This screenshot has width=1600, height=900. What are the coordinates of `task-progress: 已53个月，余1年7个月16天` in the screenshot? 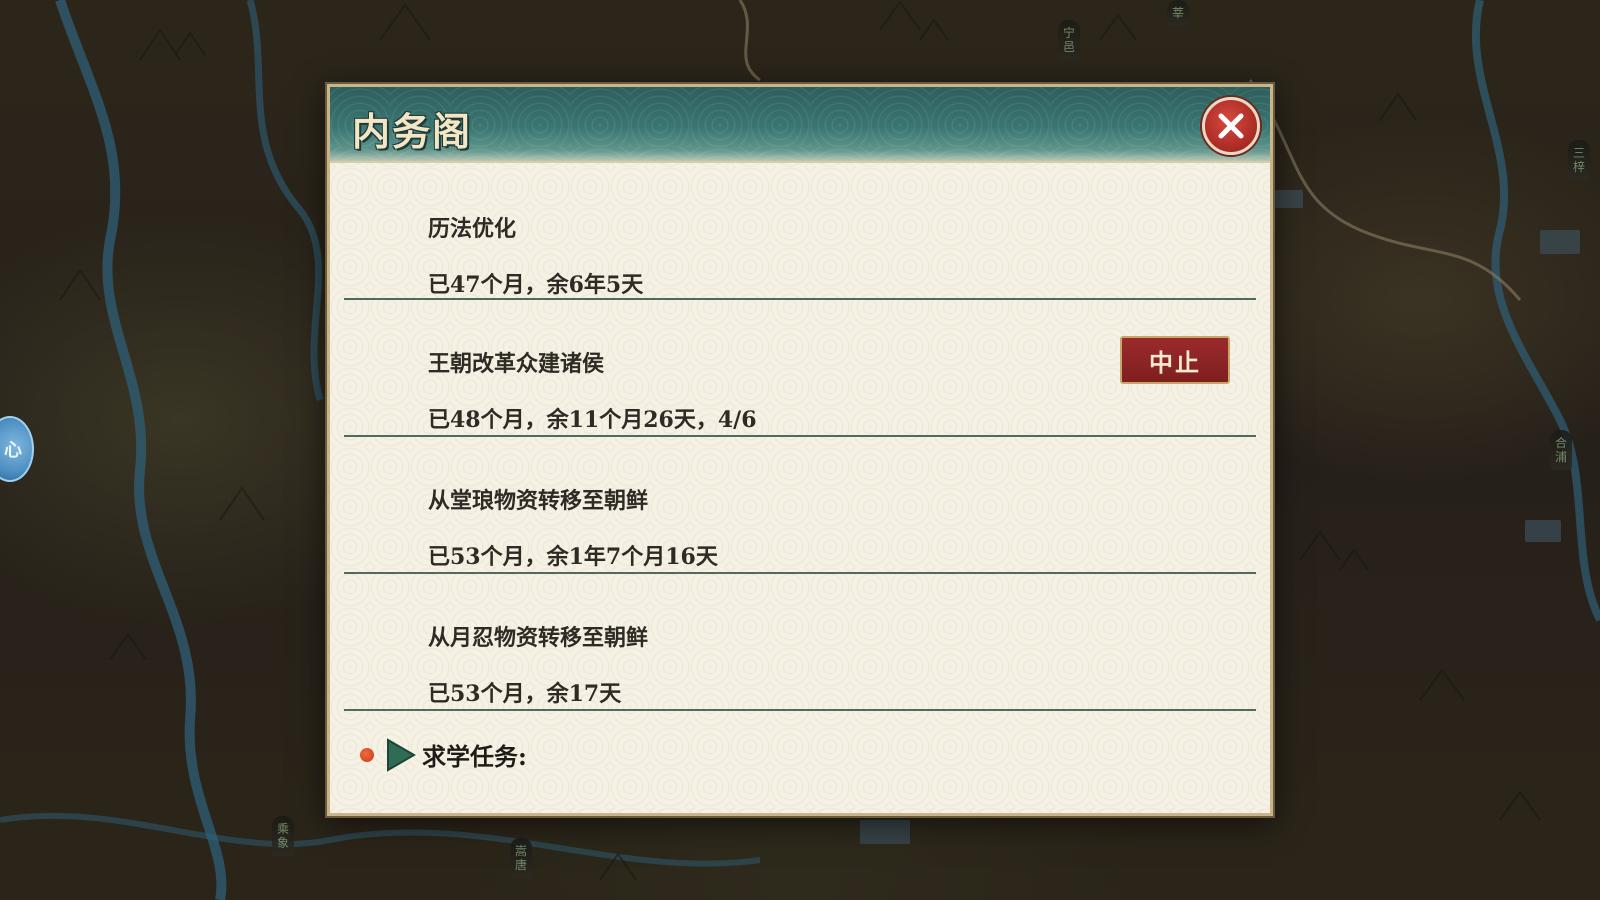 It's located at (573, 557).